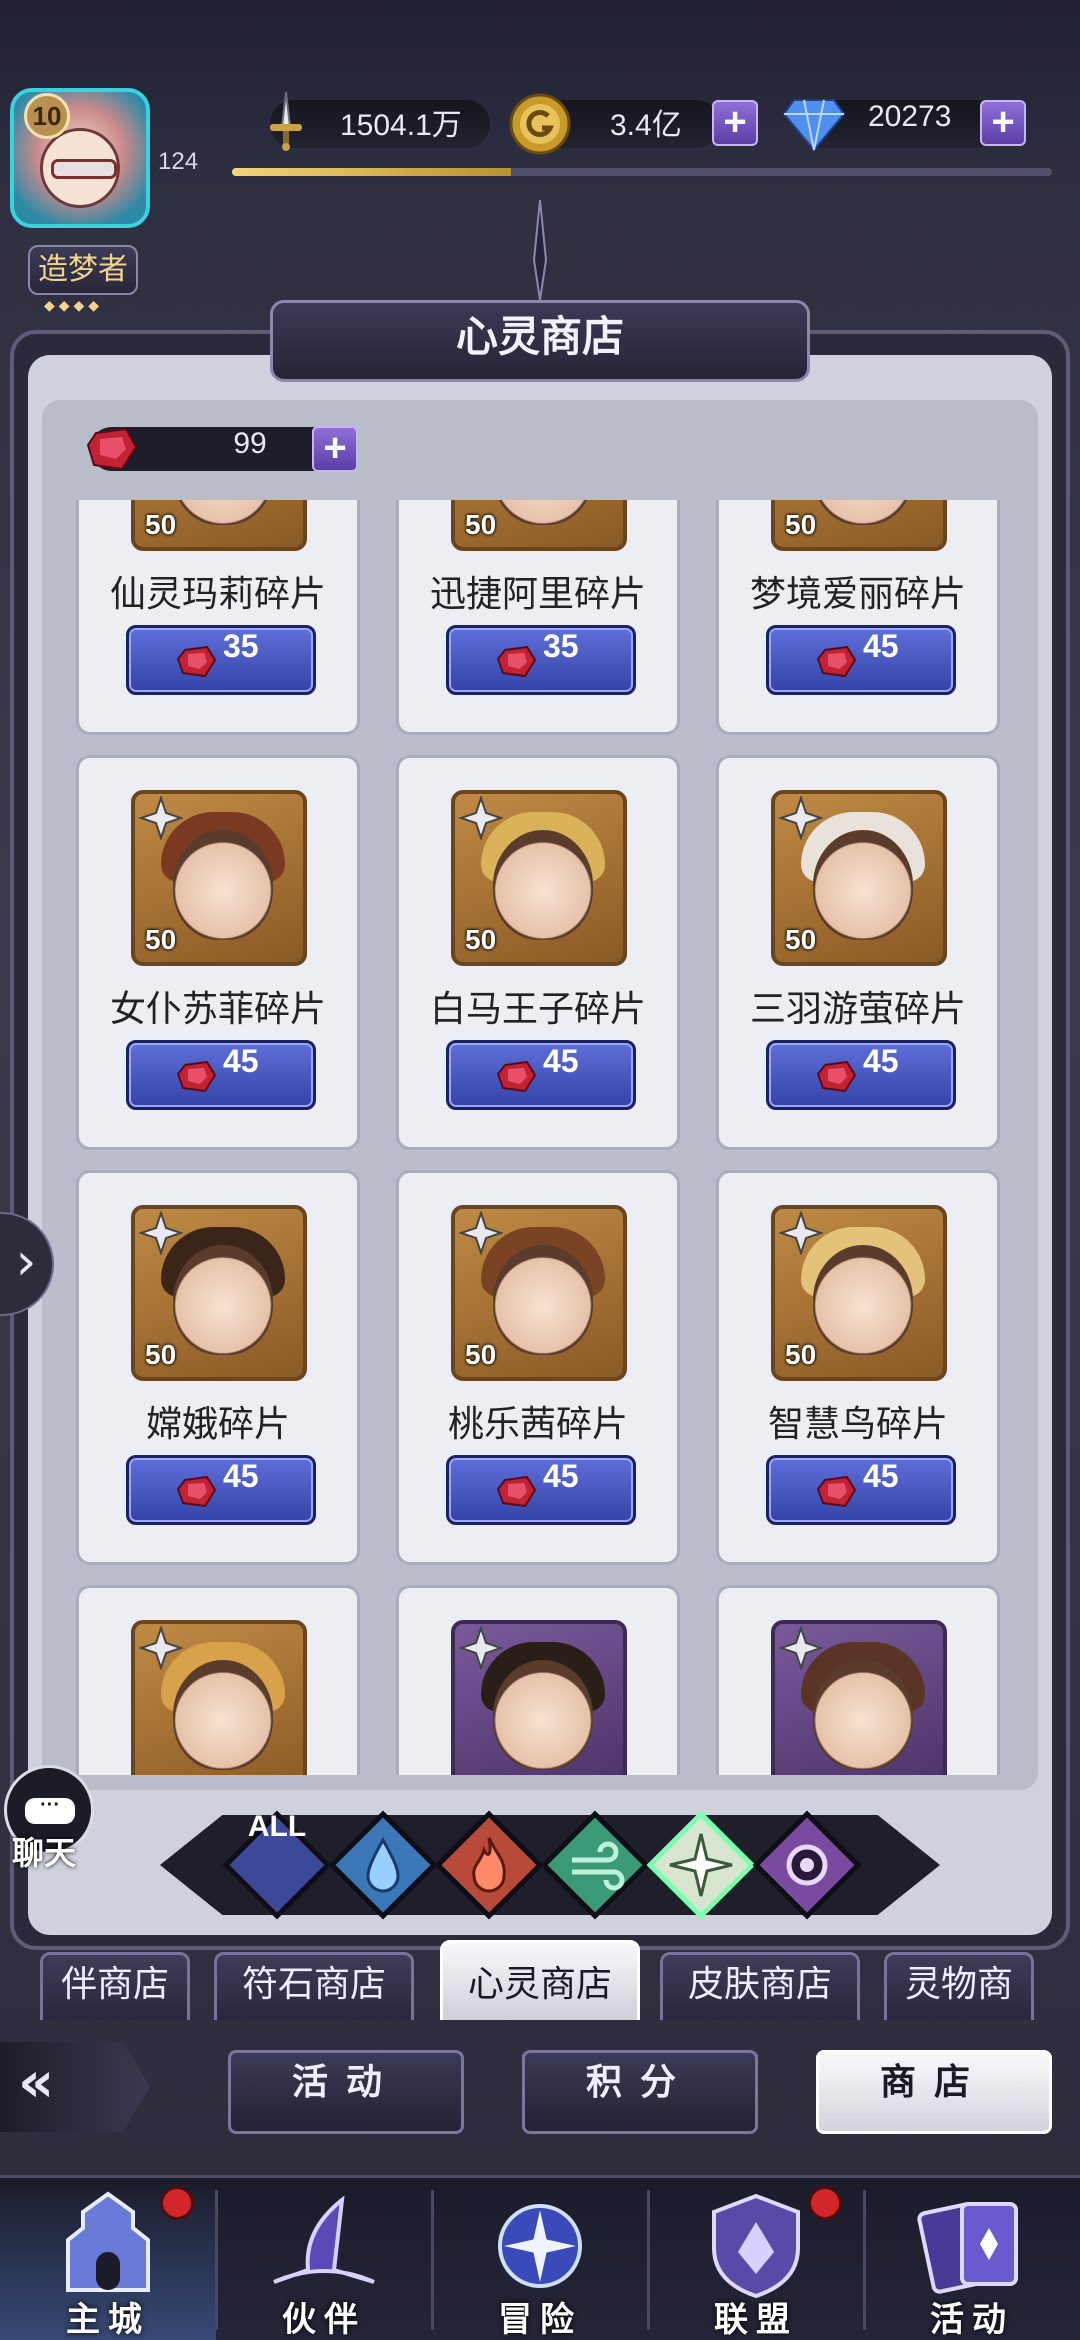  Describe the element at coordinates (807, 1865) in the screenshot. I see `filter-dark` at that location.